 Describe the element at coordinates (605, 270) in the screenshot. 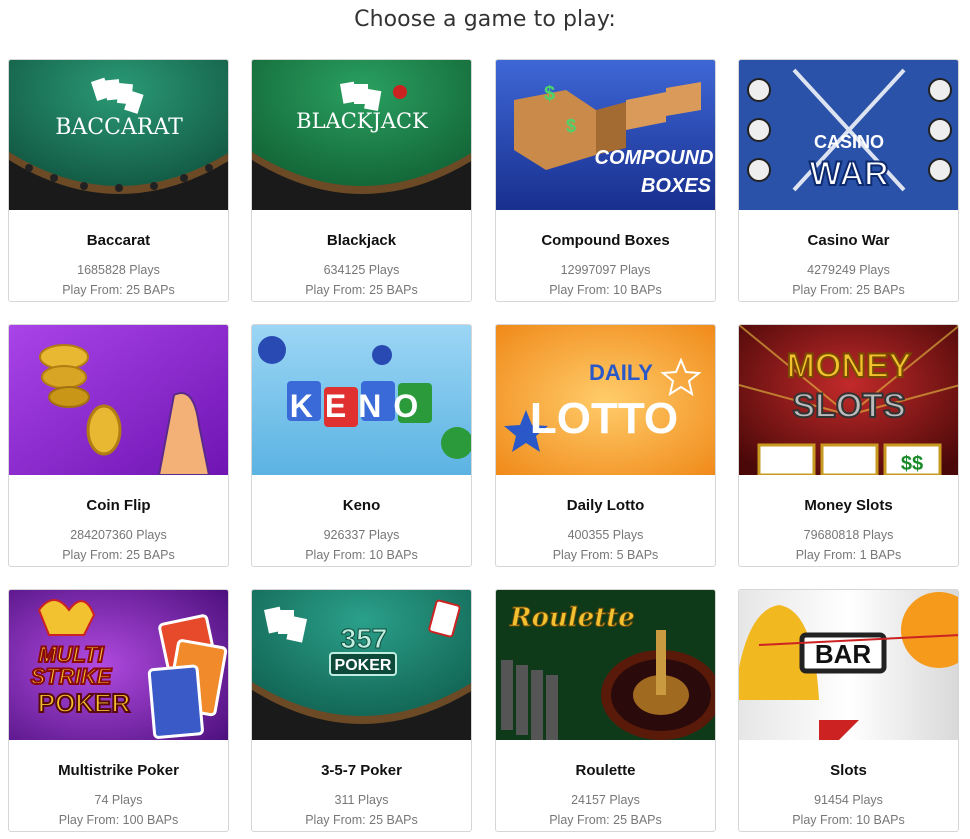

I see `game-plays: 12997097 Plays` at that location.